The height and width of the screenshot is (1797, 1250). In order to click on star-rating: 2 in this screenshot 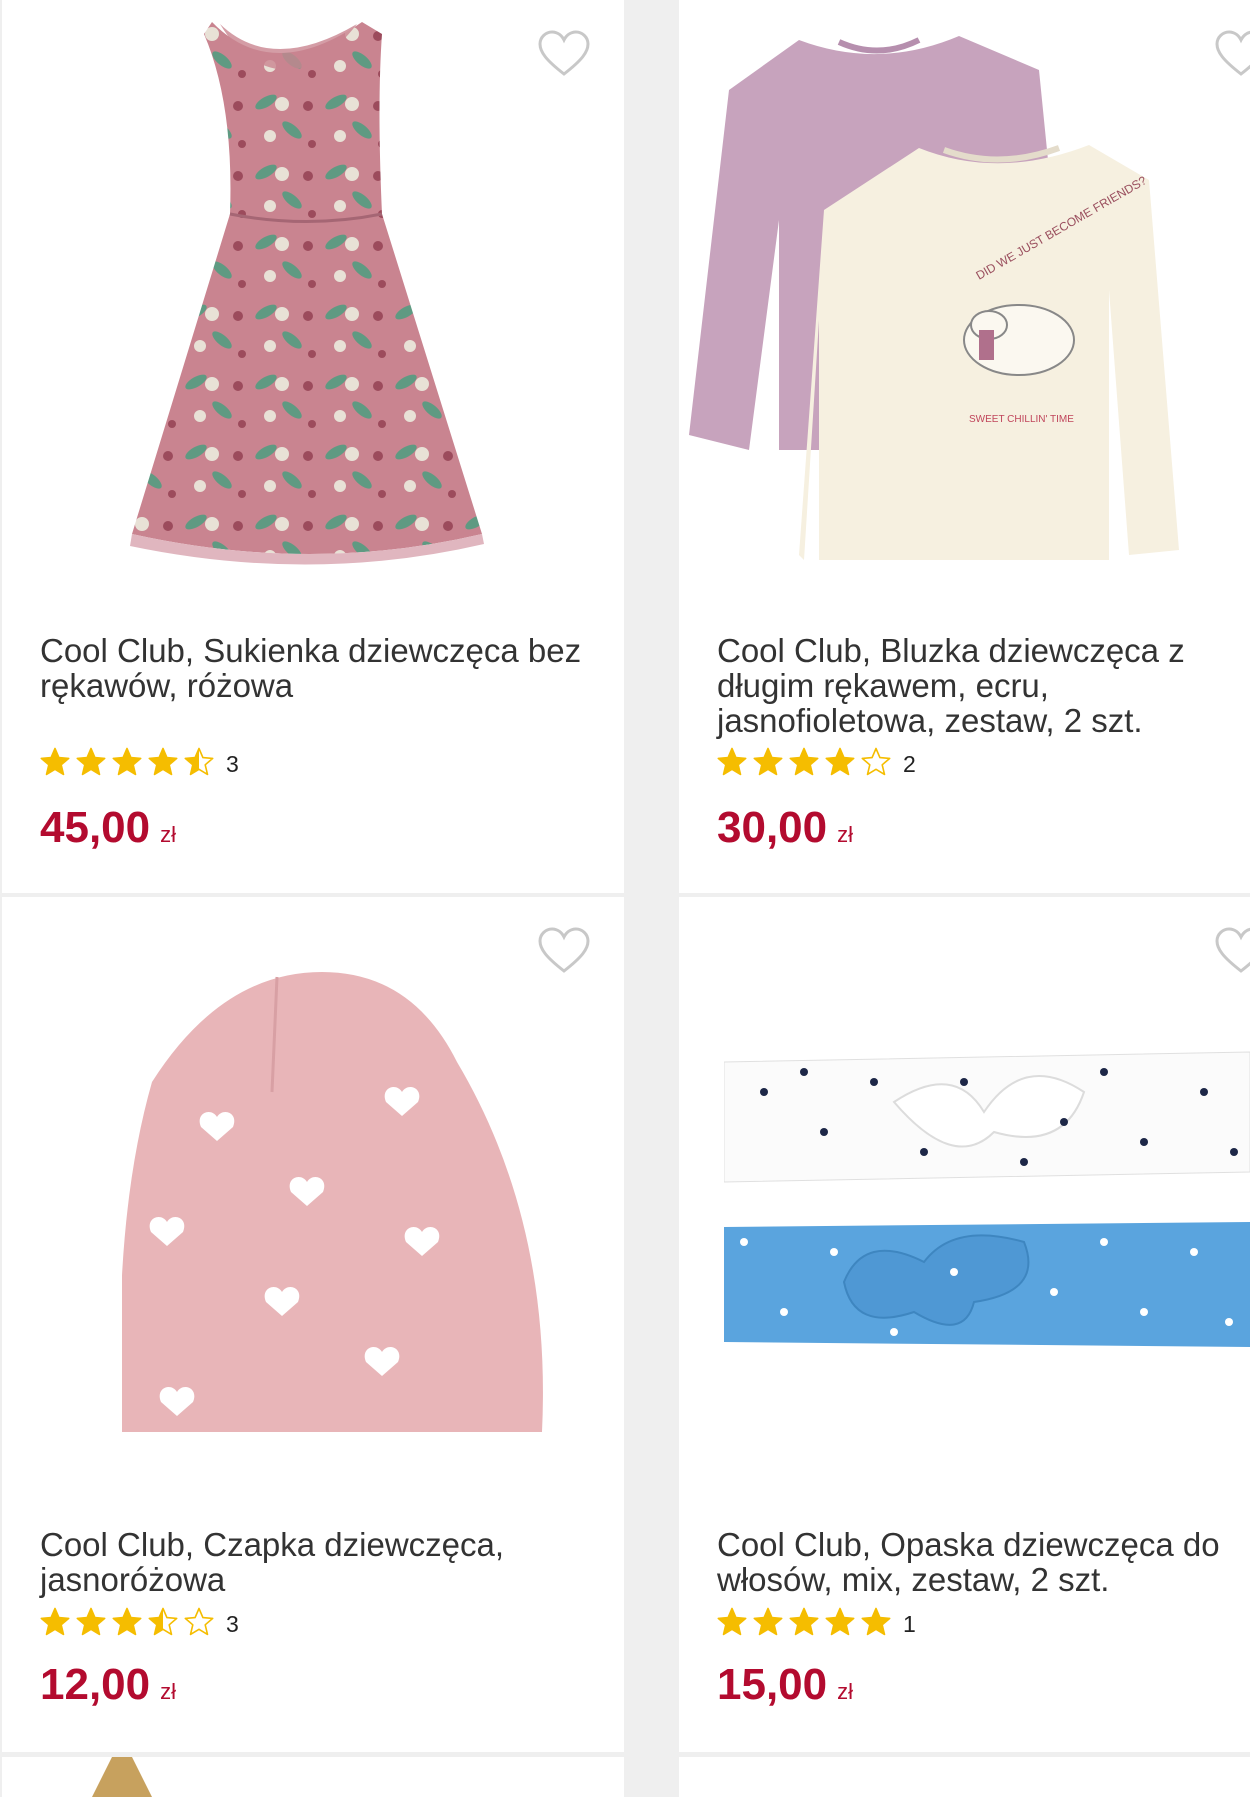, I will do `click(816, 764)`.